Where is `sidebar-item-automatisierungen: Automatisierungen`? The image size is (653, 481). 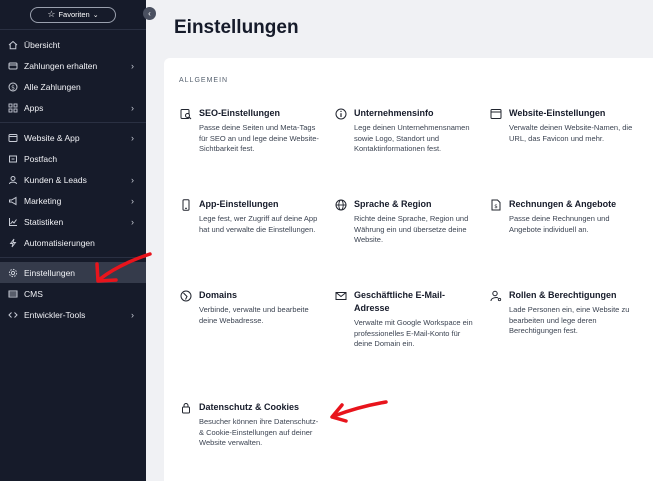
sidebar-item-automatisierungen: Automatisierungen is located at coordinates (73, 242).